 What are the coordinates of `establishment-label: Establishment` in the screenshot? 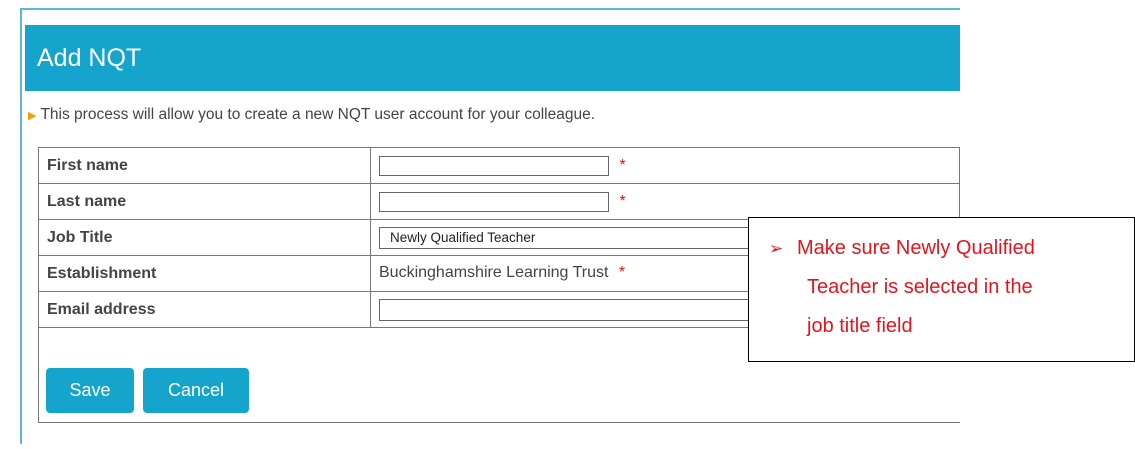 It's located at (204, 273).